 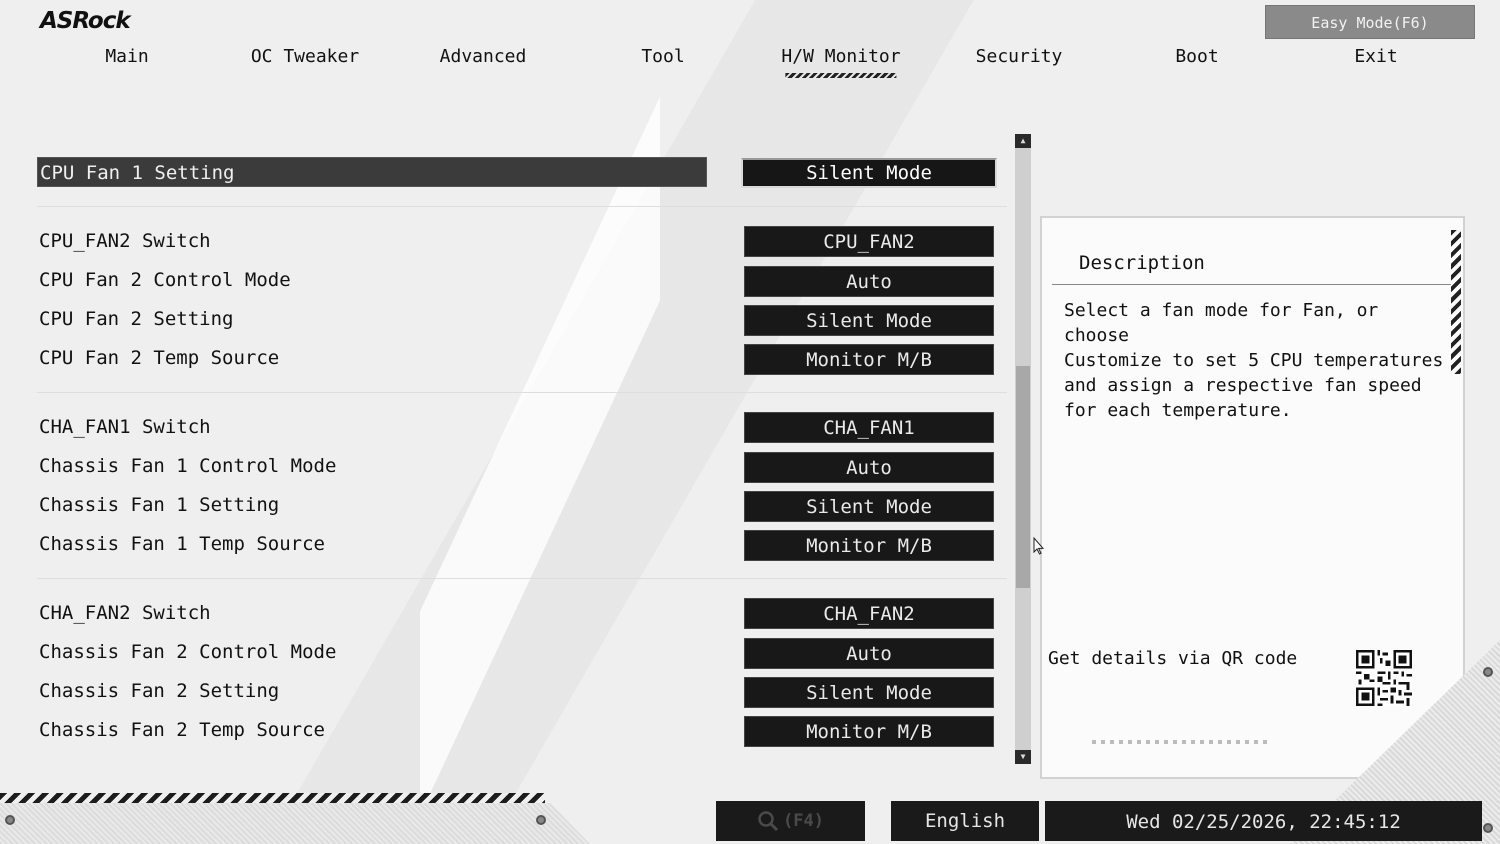 I want to click on value-cha-fan1-switch: CHA_FAN1, so click(x=869, y=427).